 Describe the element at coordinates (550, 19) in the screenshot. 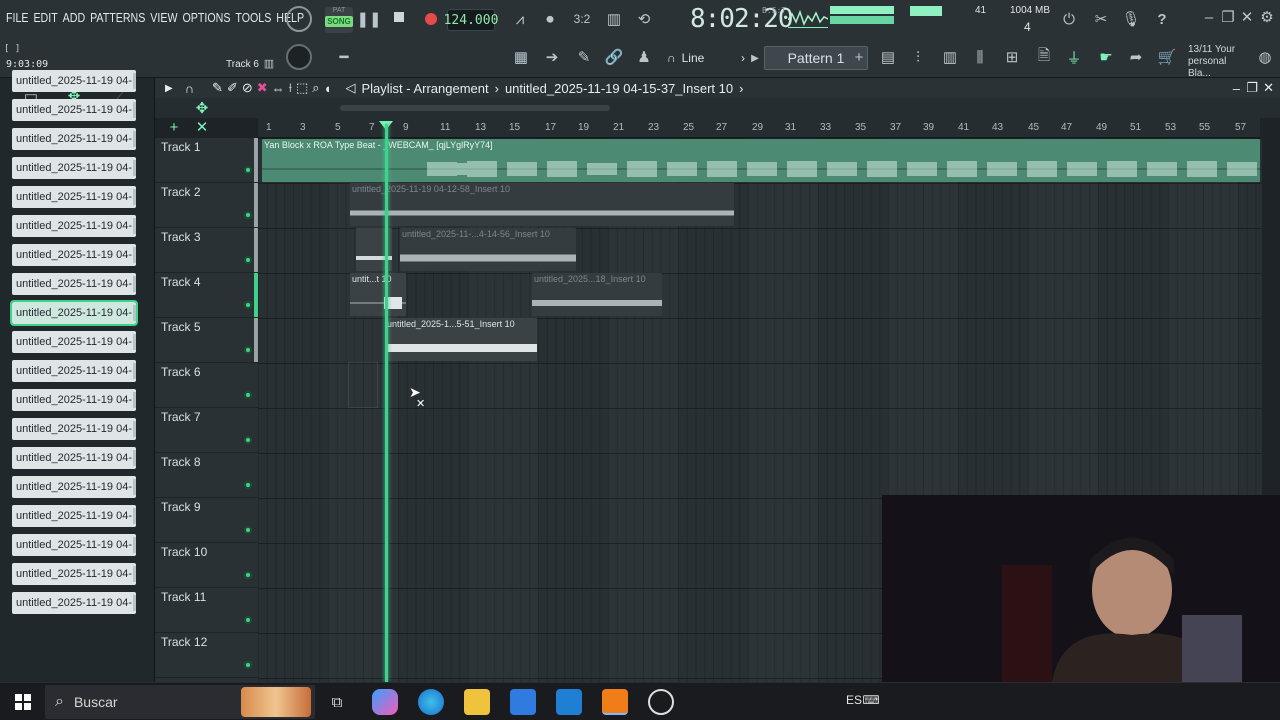

I see `wait-record-icon: ⏺` at that location.